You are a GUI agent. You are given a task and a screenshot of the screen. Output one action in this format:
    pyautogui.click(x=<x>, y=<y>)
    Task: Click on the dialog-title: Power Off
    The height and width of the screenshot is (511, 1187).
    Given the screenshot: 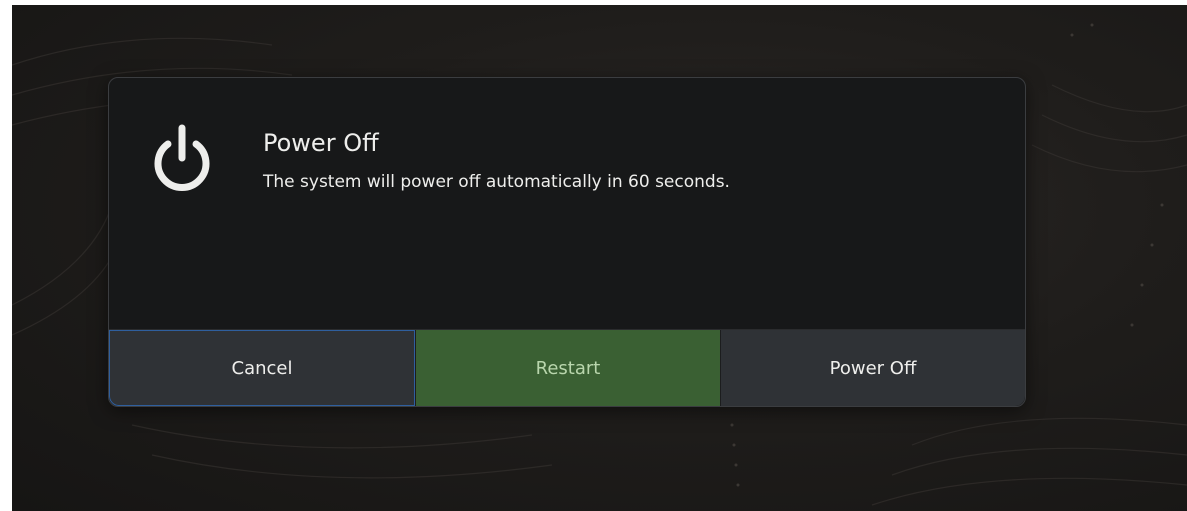 What is the action you would take?
    pyautogui.click(x=321, y=143)
    